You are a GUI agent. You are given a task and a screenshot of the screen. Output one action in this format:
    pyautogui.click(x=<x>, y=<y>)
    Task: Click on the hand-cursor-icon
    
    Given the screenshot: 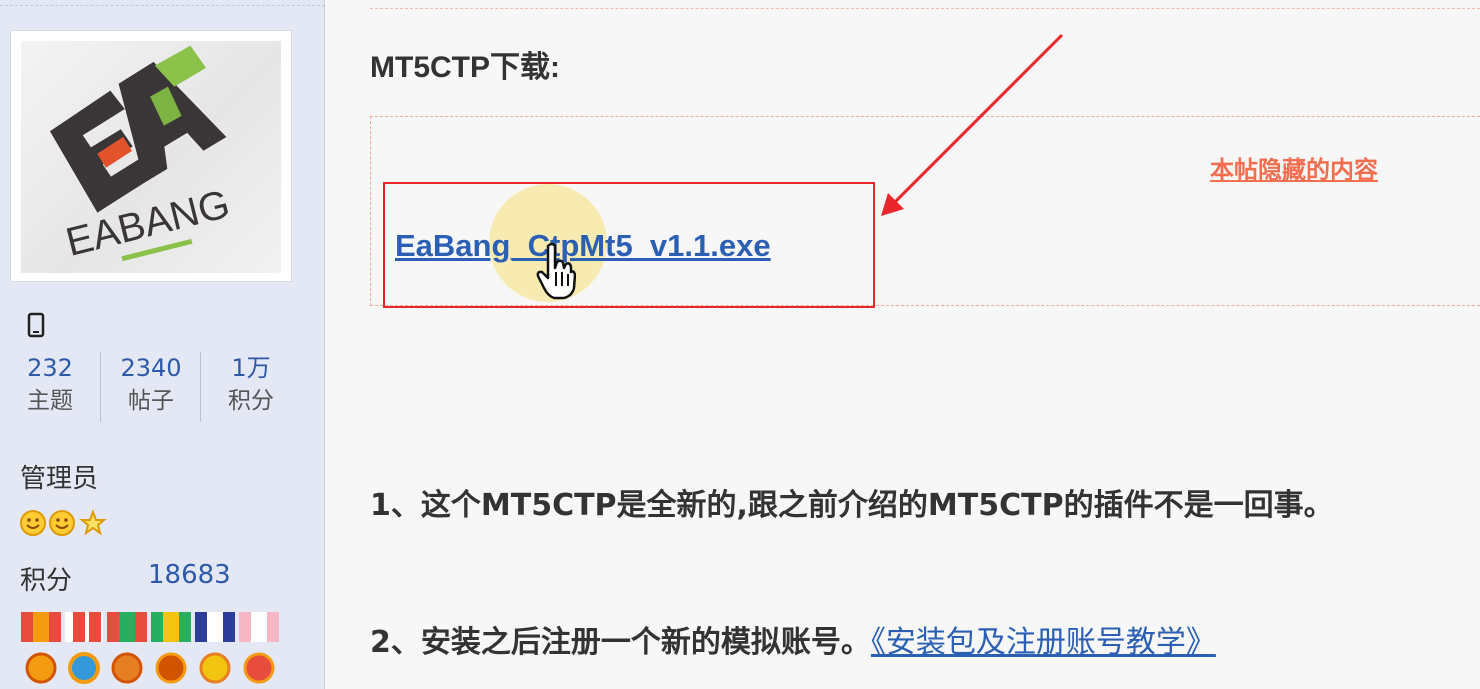 What is the action you would take?
    pyautogui.click(x=556, y=271)
    